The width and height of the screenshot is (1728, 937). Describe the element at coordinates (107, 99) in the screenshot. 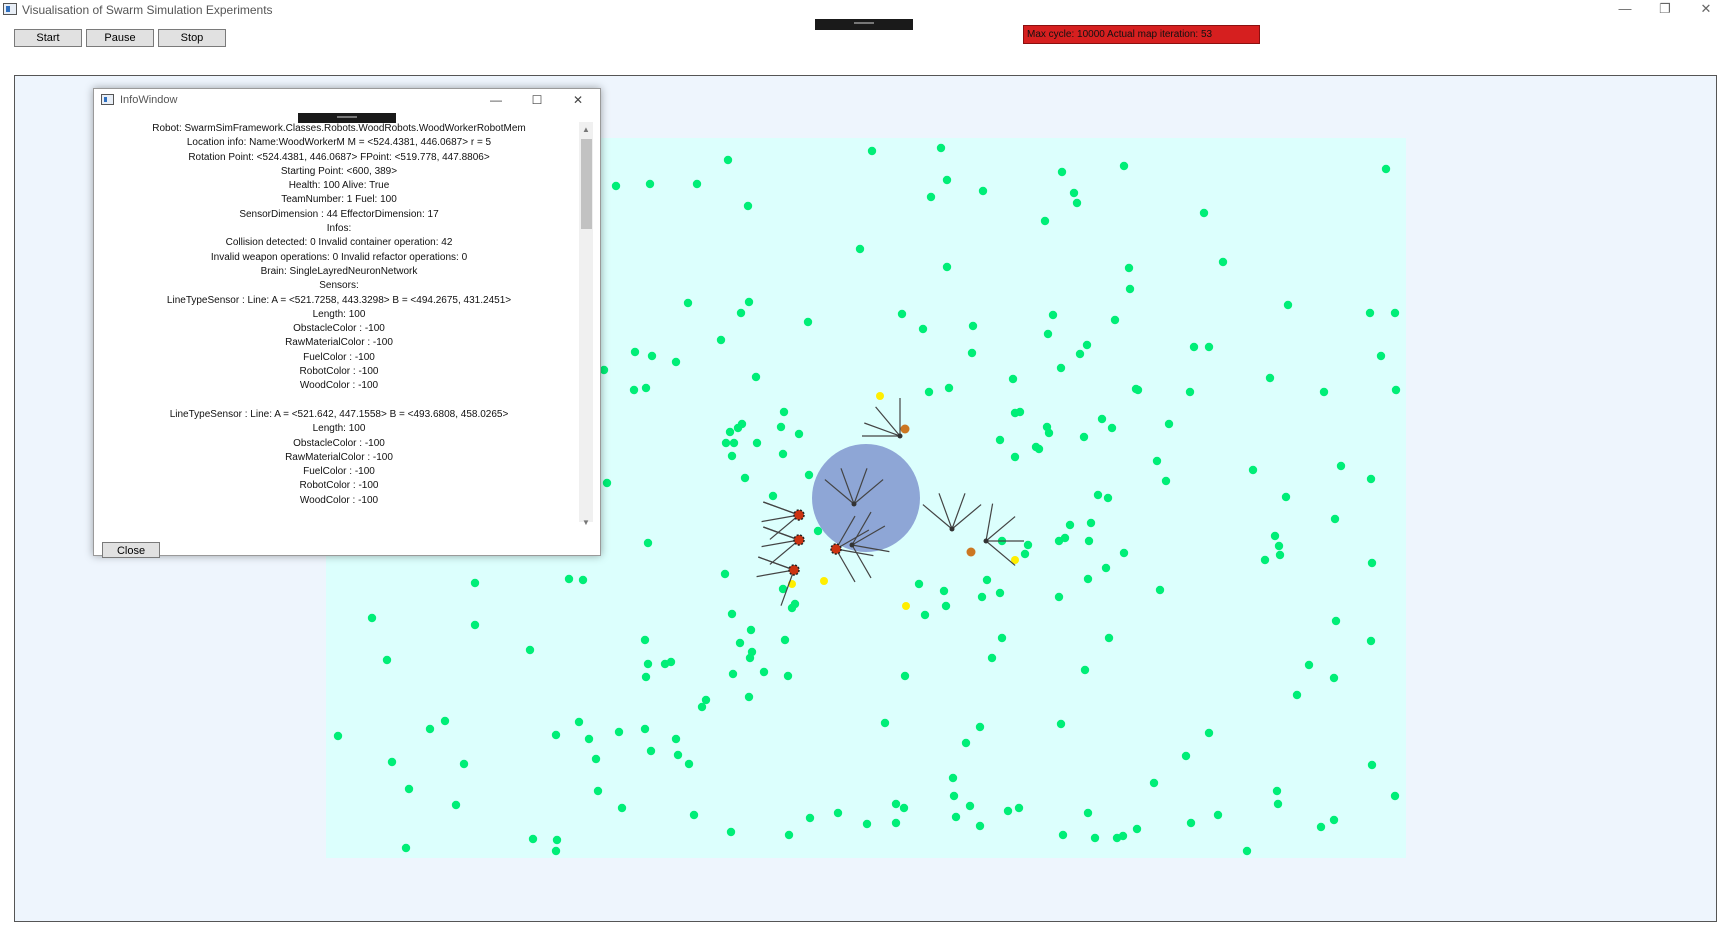

I see `info-window-icon` at that location.